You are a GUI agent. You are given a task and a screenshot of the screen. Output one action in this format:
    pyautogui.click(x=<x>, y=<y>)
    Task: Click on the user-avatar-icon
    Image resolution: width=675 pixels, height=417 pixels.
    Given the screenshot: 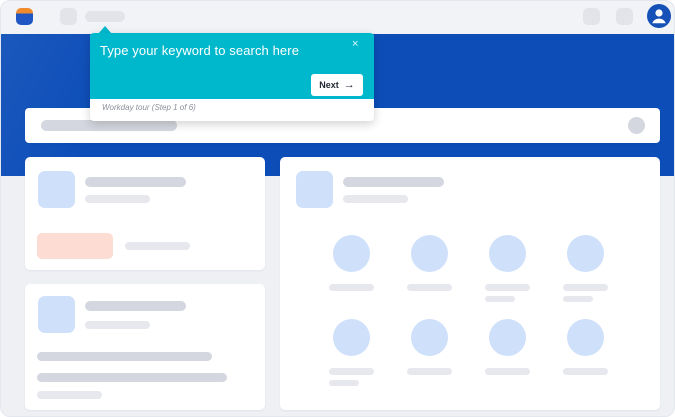 What is the action you would take?
    pyautogui.click(x=659, y=16)
    